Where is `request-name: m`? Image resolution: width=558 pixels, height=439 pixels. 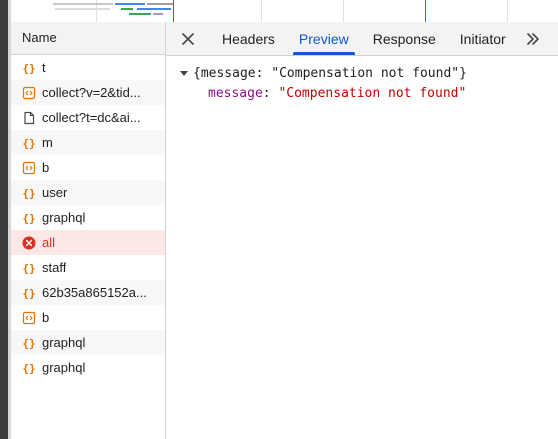 request-name: m is located at coordinates (47, 142).